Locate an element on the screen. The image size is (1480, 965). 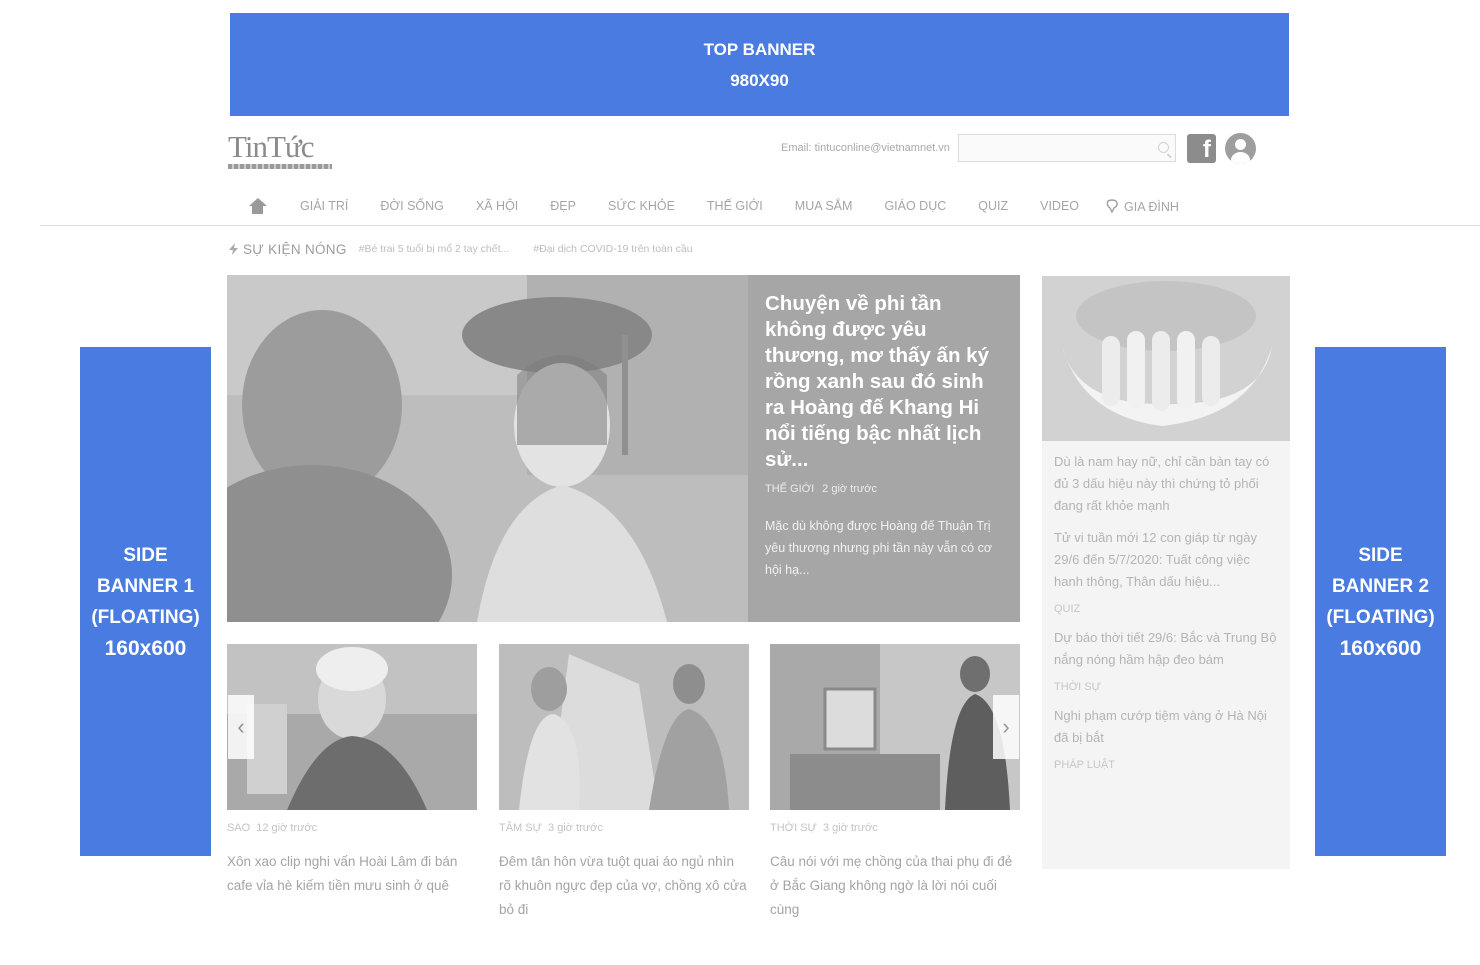
nav-item-the-gioi: THẾ GIỚI is located at coordinates (735, 206).